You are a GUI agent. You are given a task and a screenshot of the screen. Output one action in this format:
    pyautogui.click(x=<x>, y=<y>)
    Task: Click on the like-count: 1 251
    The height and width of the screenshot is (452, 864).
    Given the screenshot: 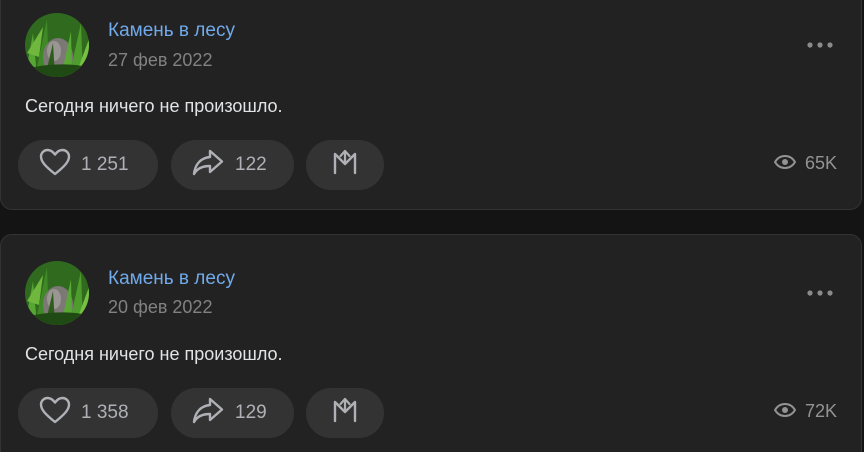 What is the action you would take?
    pyautogui.click(x=105, y=164)
    